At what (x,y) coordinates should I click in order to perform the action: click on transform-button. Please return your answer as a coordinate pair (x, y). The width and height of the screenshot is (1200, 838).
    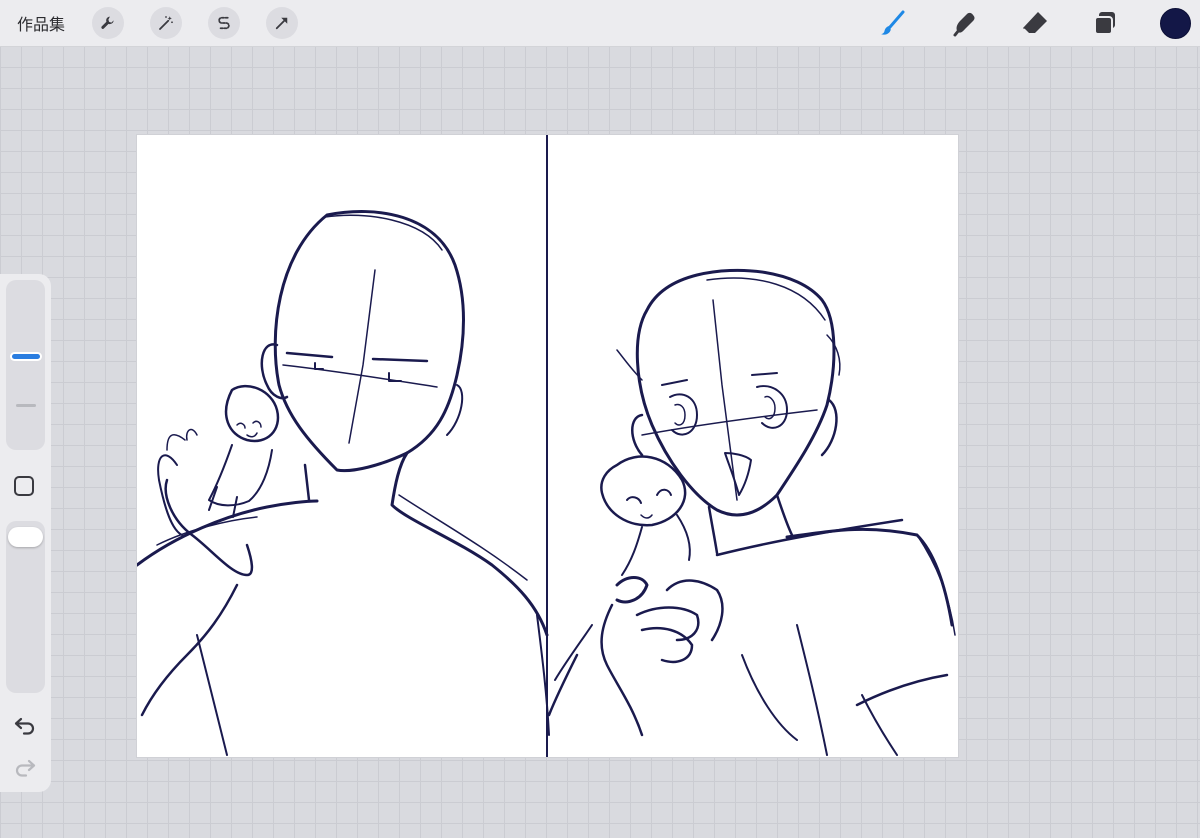
    Looking at the image, I should click on (282, 23).